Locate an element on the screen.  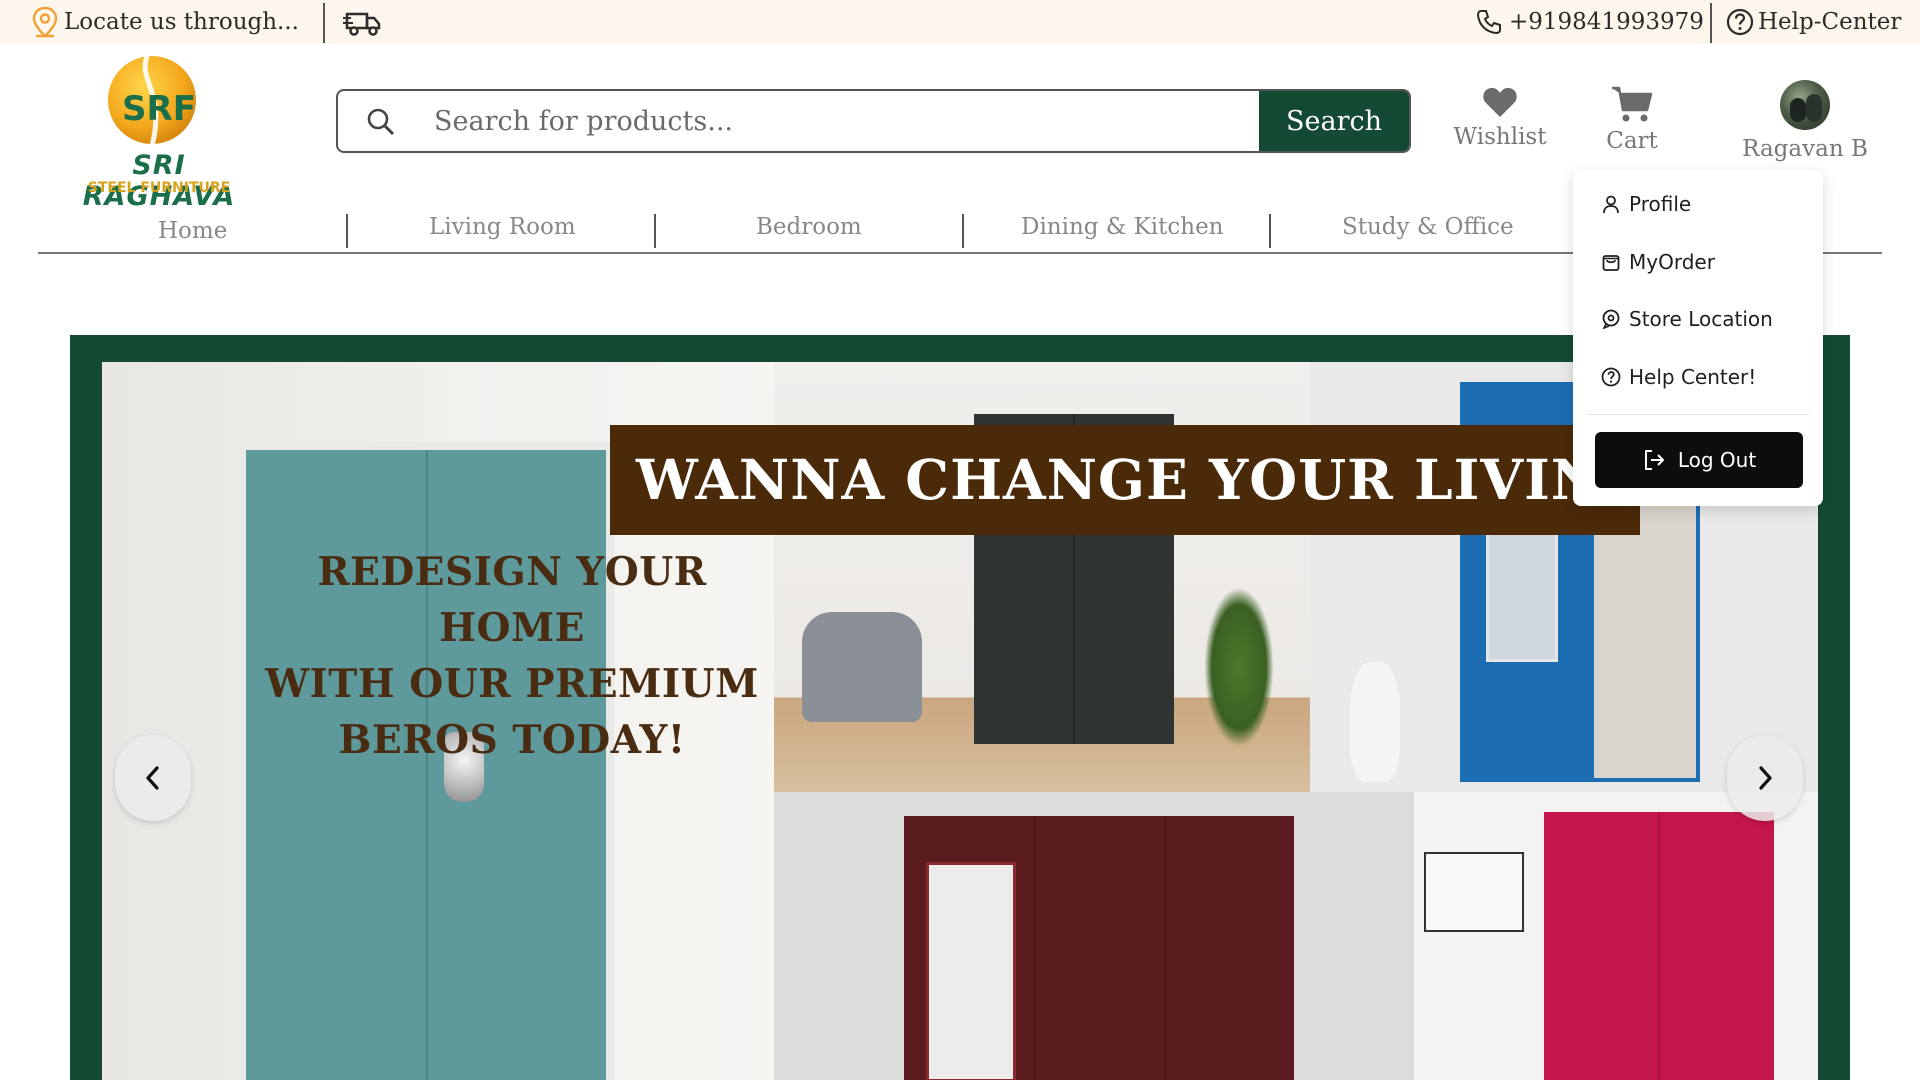
nav-item-home: Home is located at coordinates (192, 231).